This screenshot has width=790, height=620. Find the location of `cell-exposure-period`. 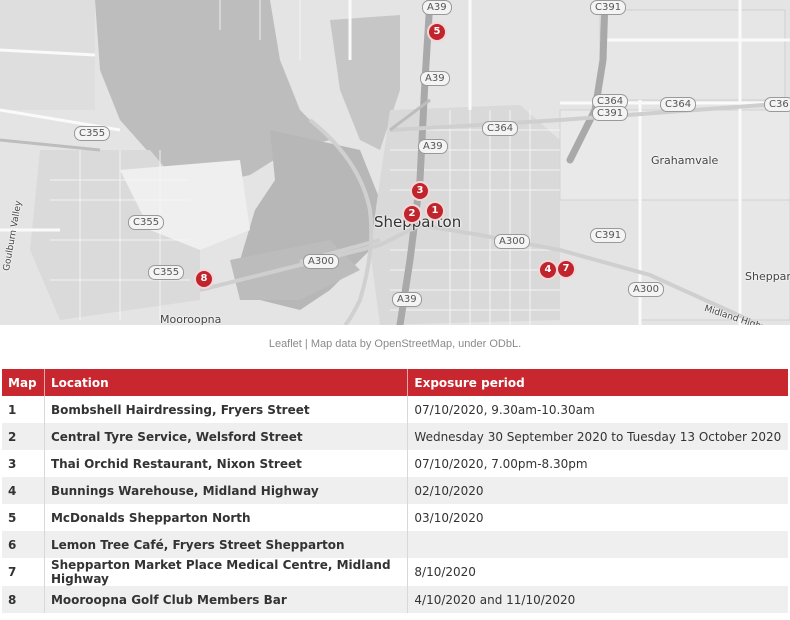

cell-exposure-period is located at coordinates (597, 544).